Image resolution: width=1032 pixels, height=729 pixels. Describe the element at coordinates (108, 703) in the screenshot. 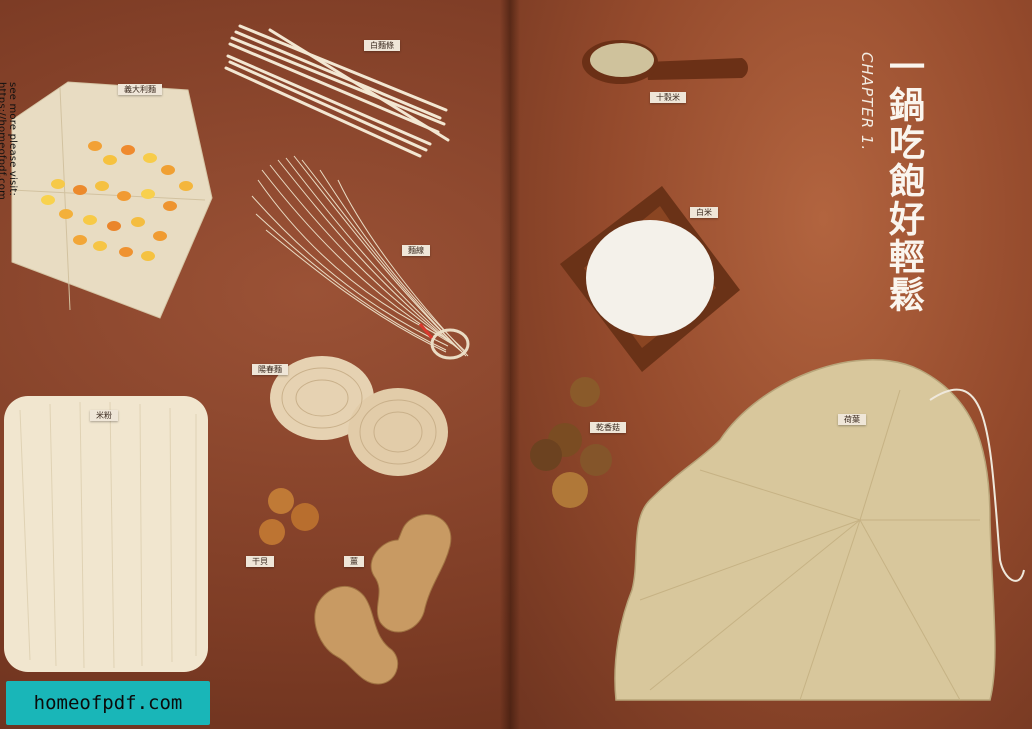

I see `watermark-badge: homeofpdf.com` at that location.